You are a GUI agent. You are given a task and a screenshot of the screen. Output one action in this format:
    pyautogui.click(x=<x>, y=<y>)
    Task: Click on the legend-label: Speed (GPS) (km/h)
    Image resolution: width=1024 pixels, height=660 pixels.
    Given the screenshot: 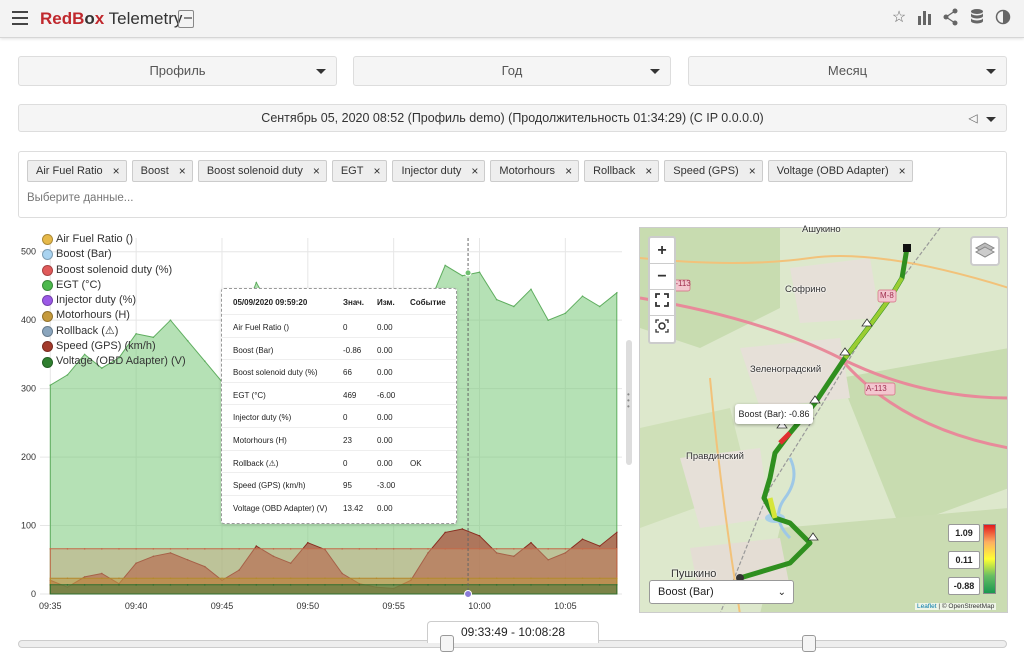 What is the action you would take?
    pyautogui.click(x=106, y=346)
    